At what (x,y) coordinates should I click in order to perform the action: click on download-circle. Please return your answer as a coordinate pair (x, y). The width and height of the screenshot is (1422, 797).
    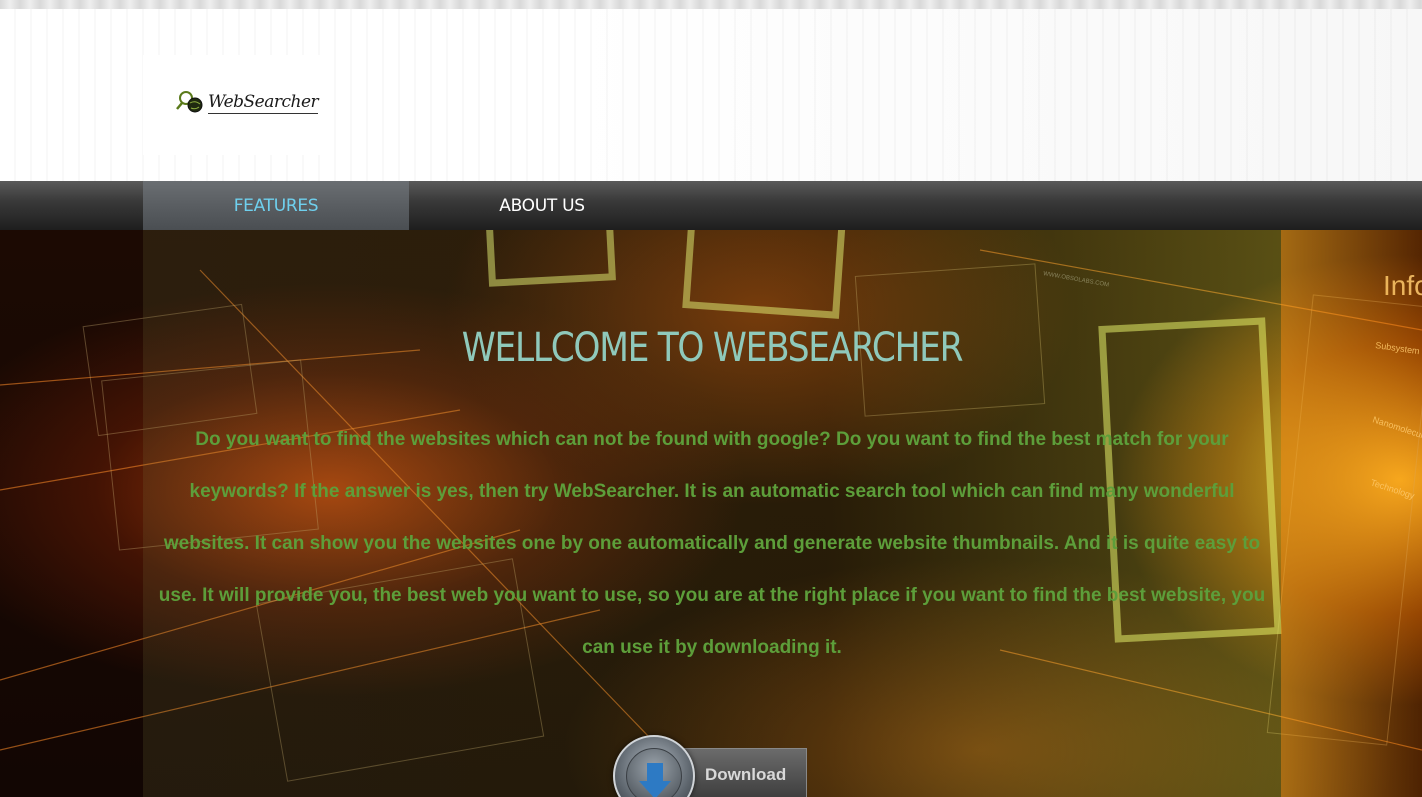
    Looking at the image, I should click on (654, 766).